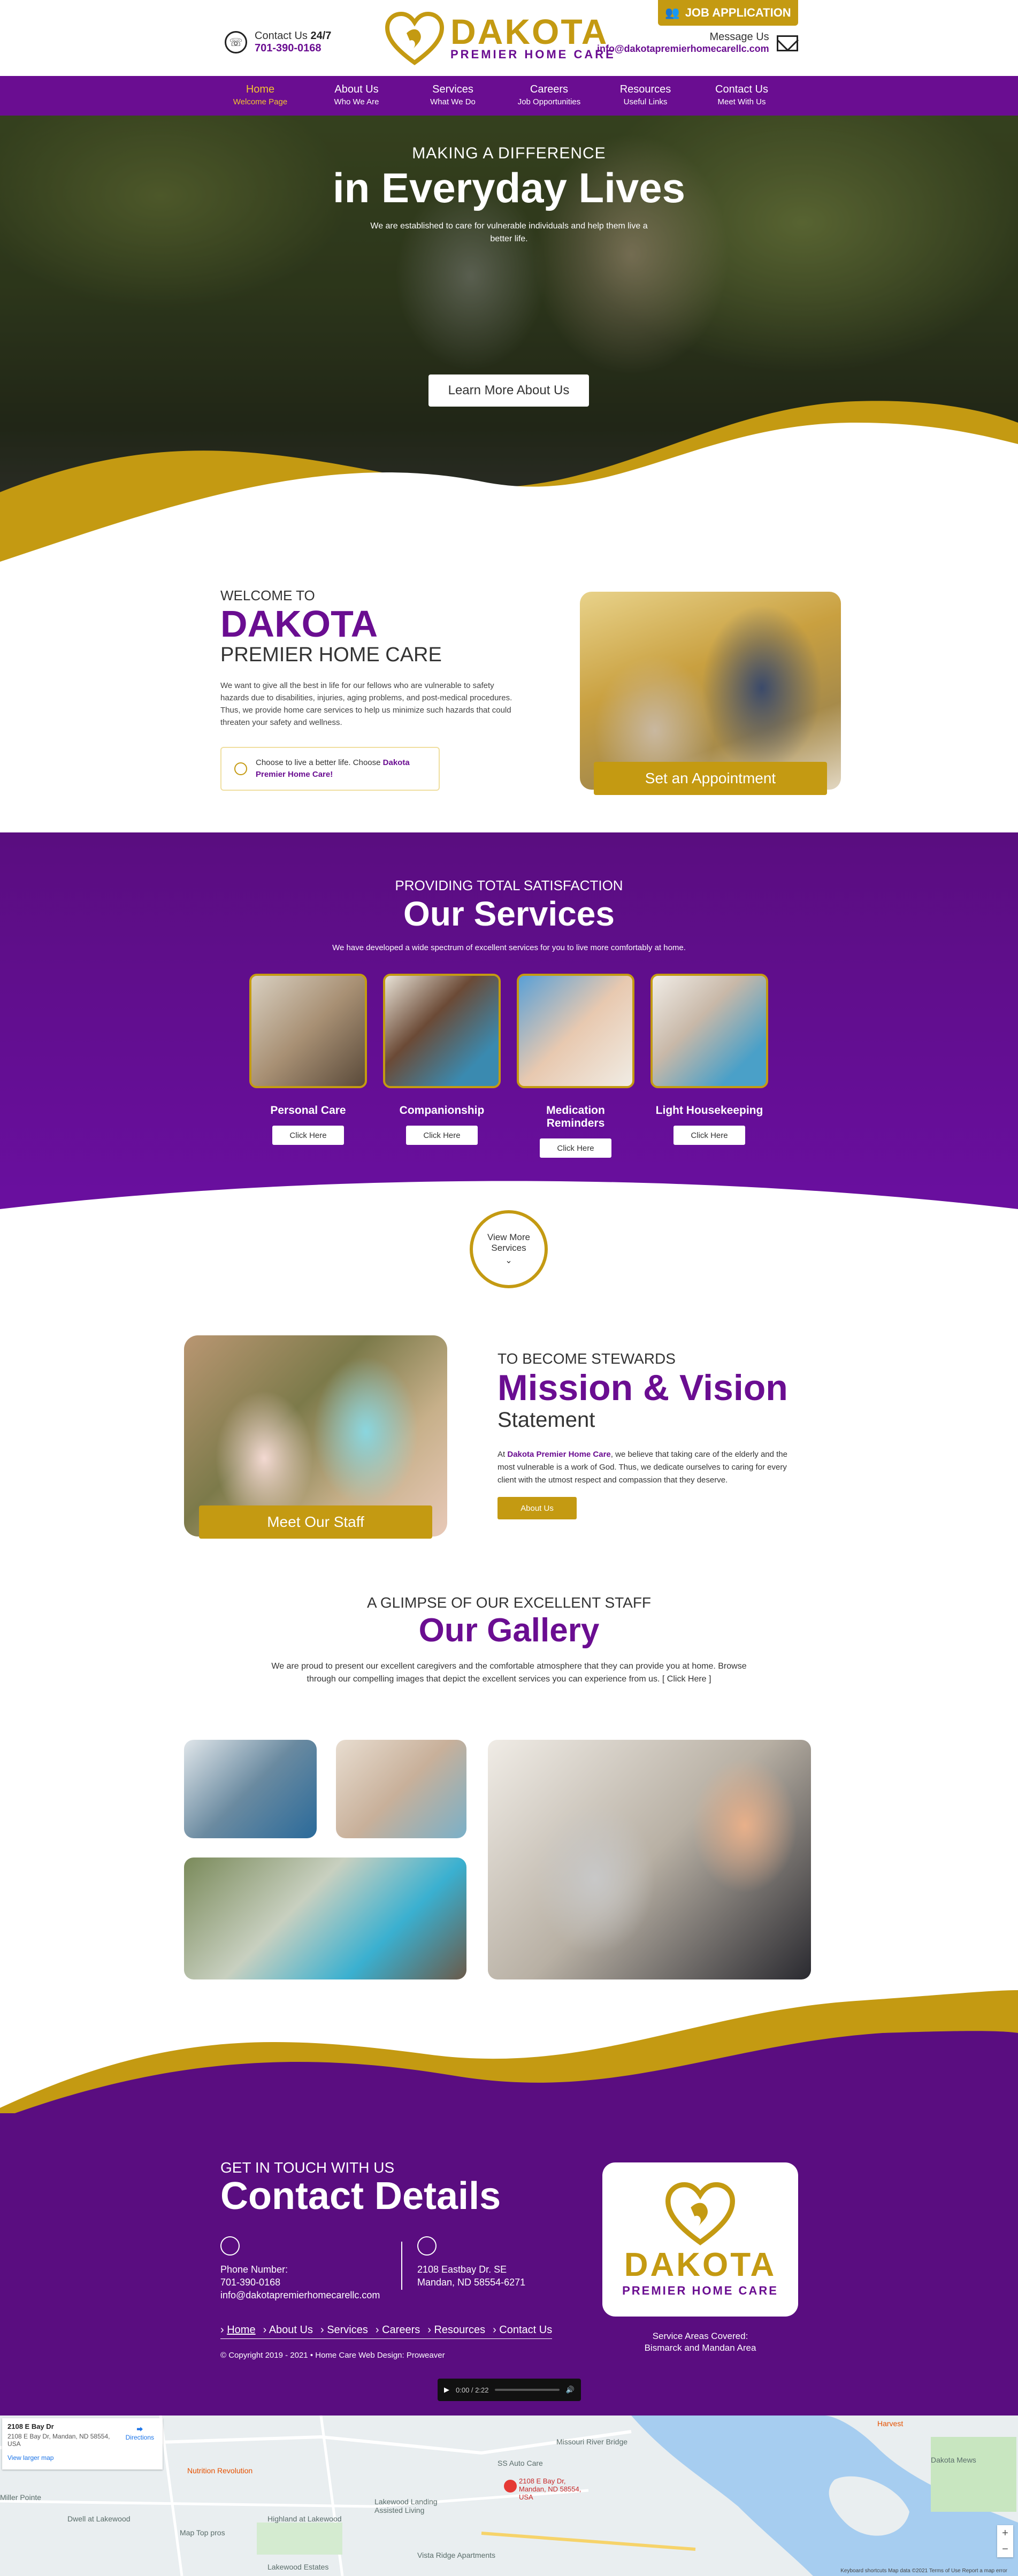 The height and width of the screenshot is (2576, 1018). I want to click on footer-logo-name: DAKOTA, so click(700, 2264).